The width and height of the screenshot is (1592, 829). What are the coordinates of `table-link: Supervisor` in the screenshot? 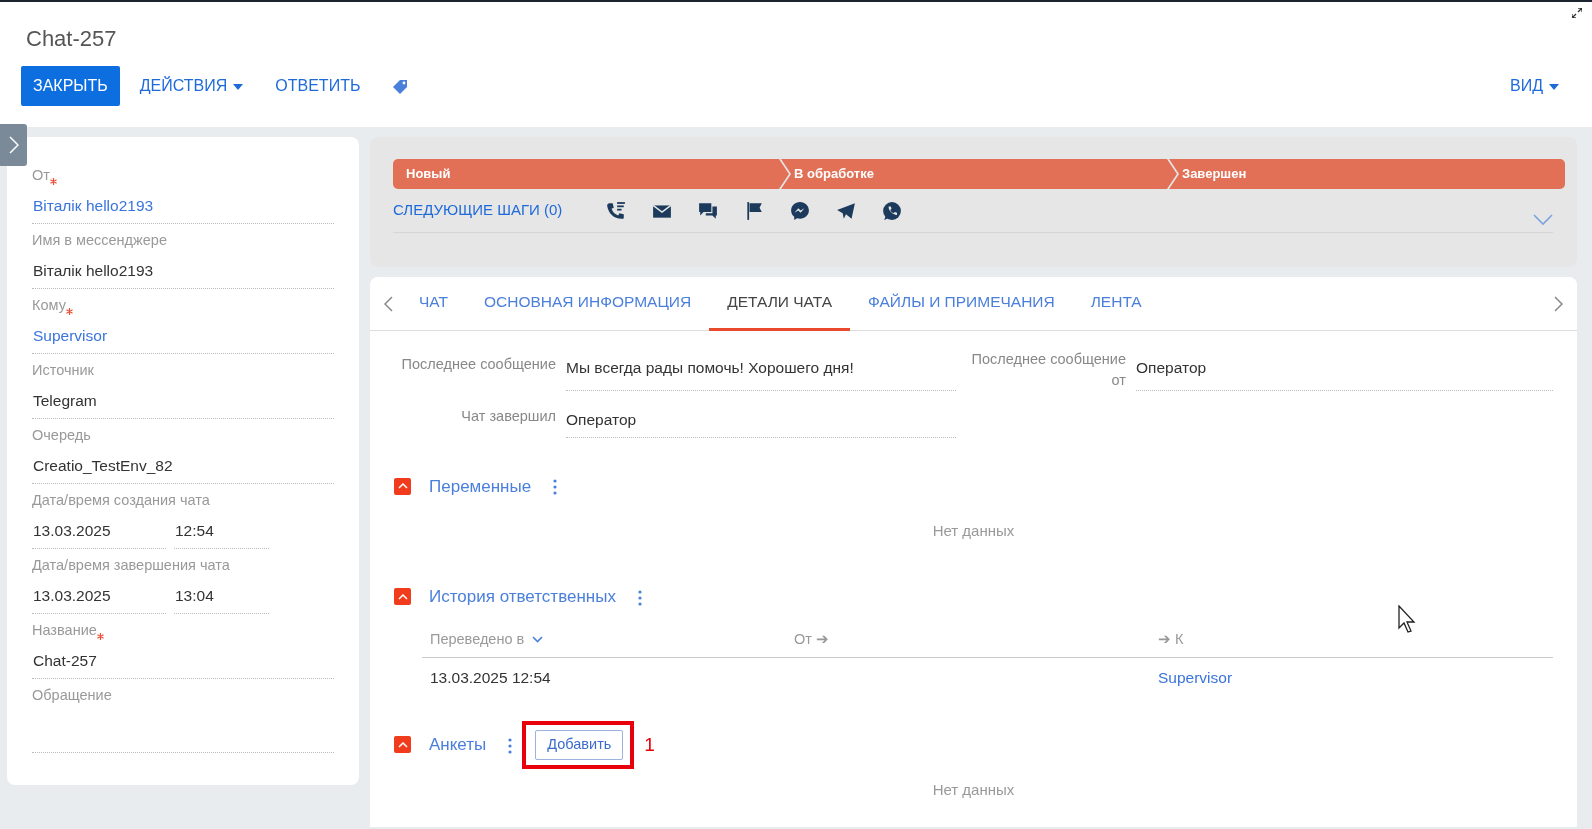 It's located at (1195, 677).